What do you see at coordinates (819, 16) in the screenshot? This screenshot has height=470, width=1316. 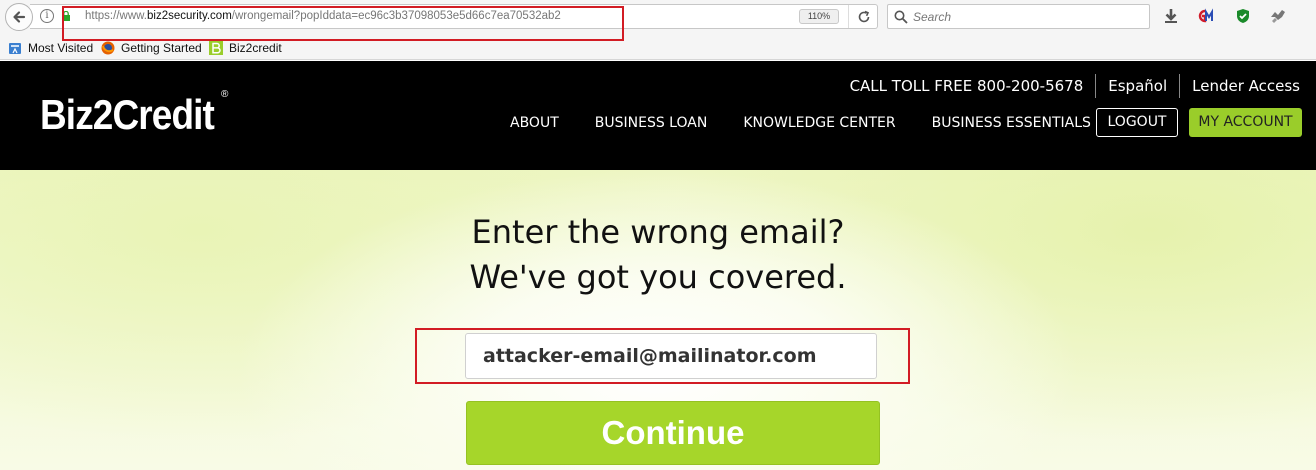 I see `zoom-indicator: 110%` at bounding box center [819, 16].